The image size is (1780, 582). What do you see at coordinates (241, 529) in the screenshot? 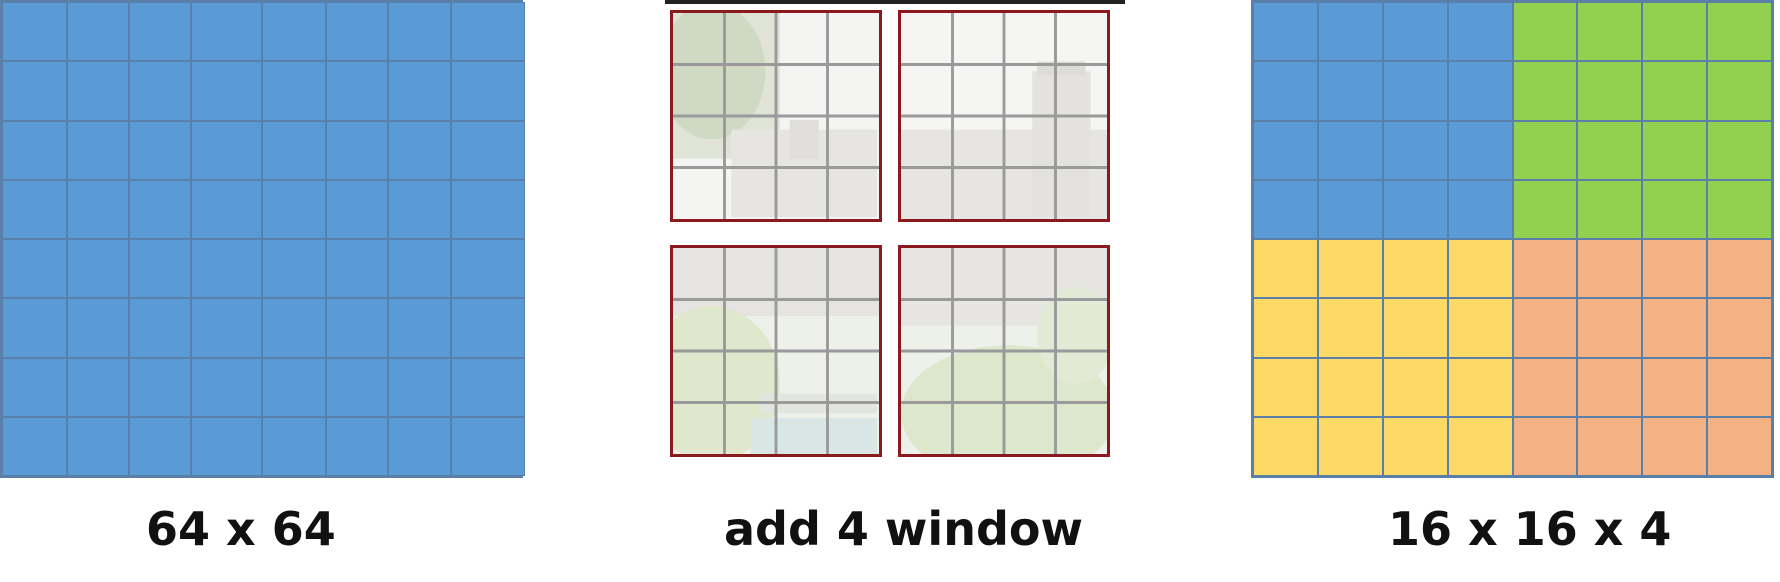
I see `caption-left: 64 x 64` at bounding box center [241, 529].